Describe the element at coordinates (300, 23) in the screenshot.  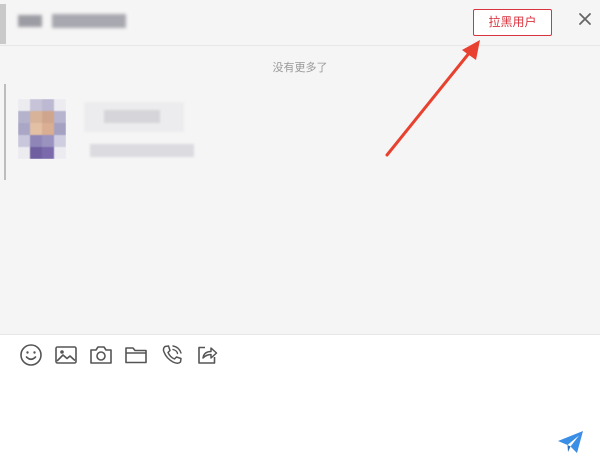
I see `chat-header: 拉黑用户` at that location.